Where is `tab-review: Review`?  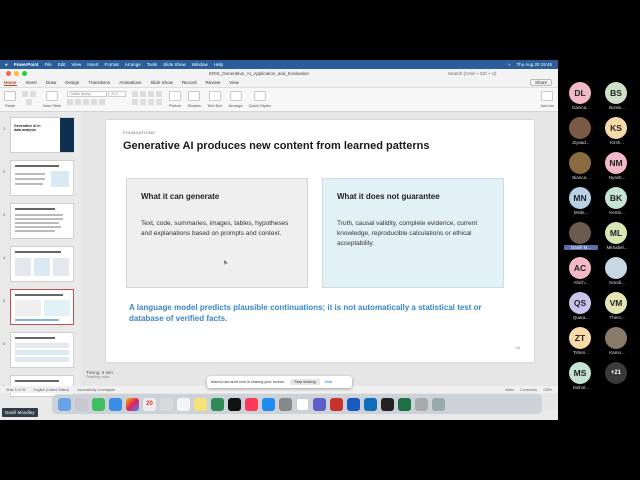 tab-review: Review is located at coordinates (212, 82).